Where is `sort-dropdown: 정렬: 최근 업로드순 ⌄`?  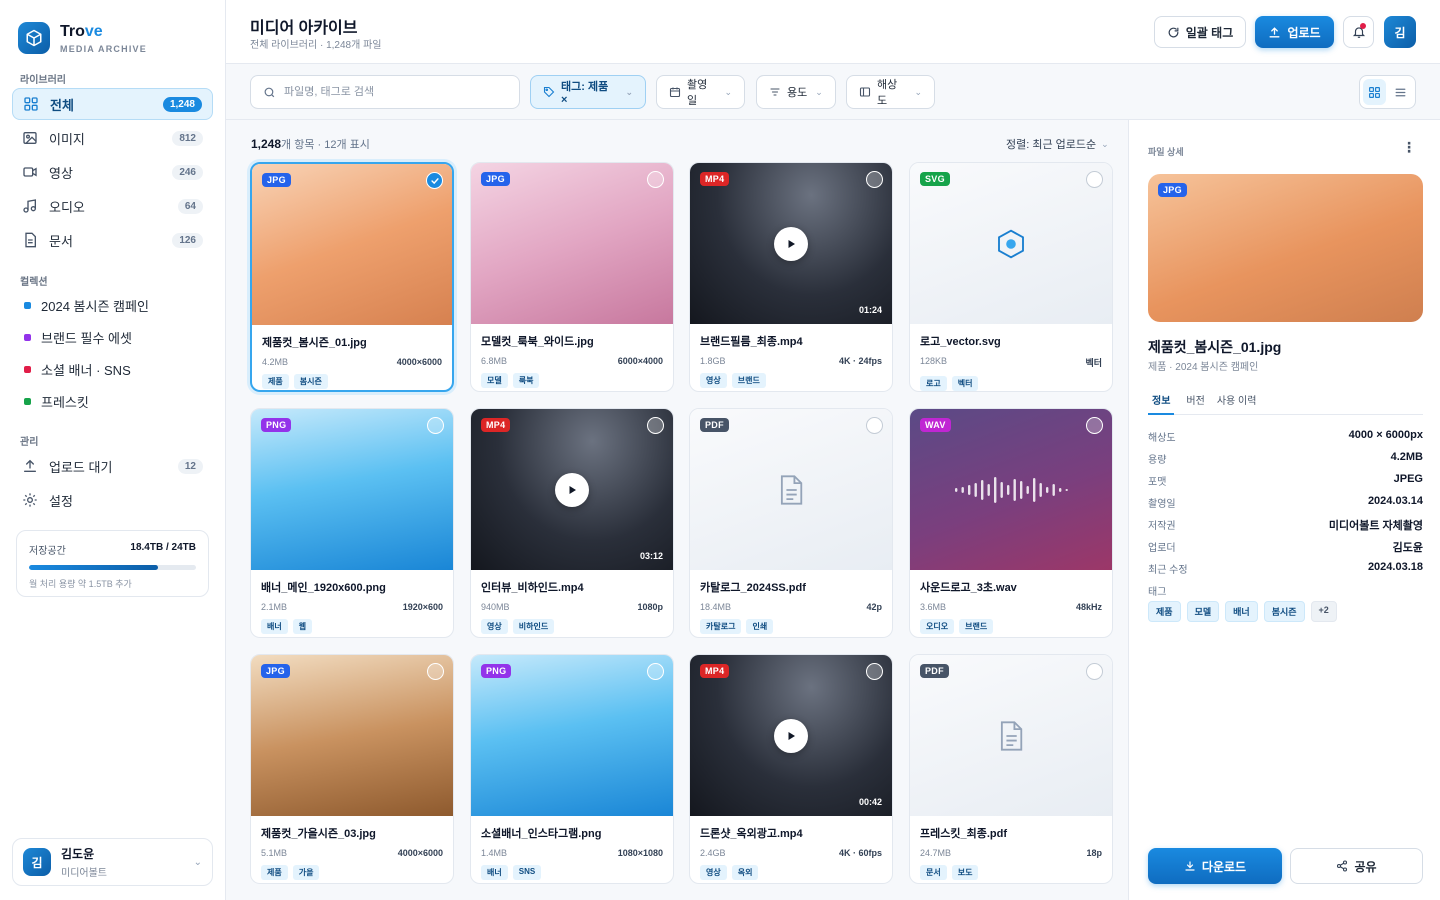
sort-dropdown: 정렬: 최근 업로드순 ⌄ is located at coordinates (1057, 144).